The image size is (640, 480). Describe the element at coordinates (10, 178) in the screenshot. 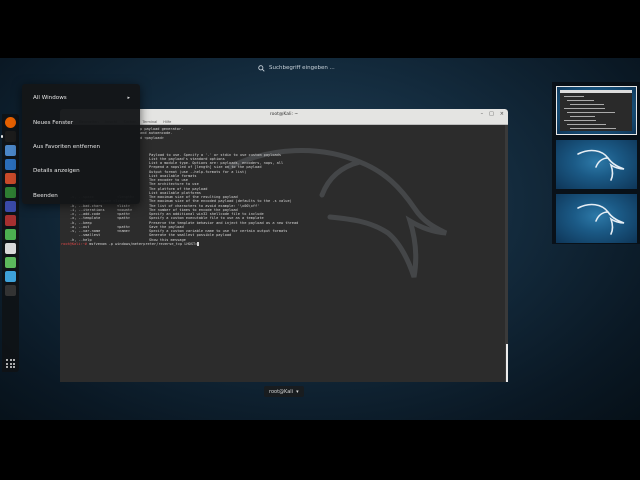

I see `armitage-icon` at that location.